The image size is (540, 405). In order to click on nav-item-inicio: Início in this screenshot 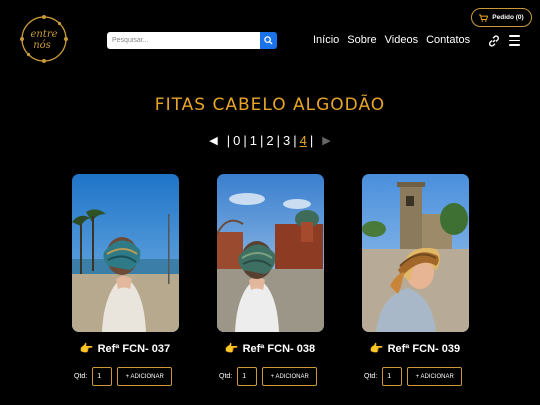, I will do `click(326, 40)`.